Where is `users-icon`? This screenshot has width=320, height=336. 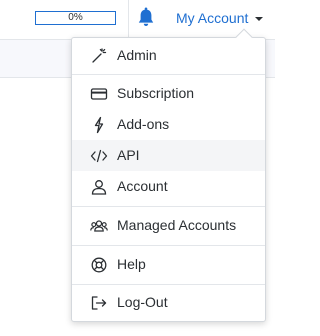
users-icon is located at coordinates (99, 226).